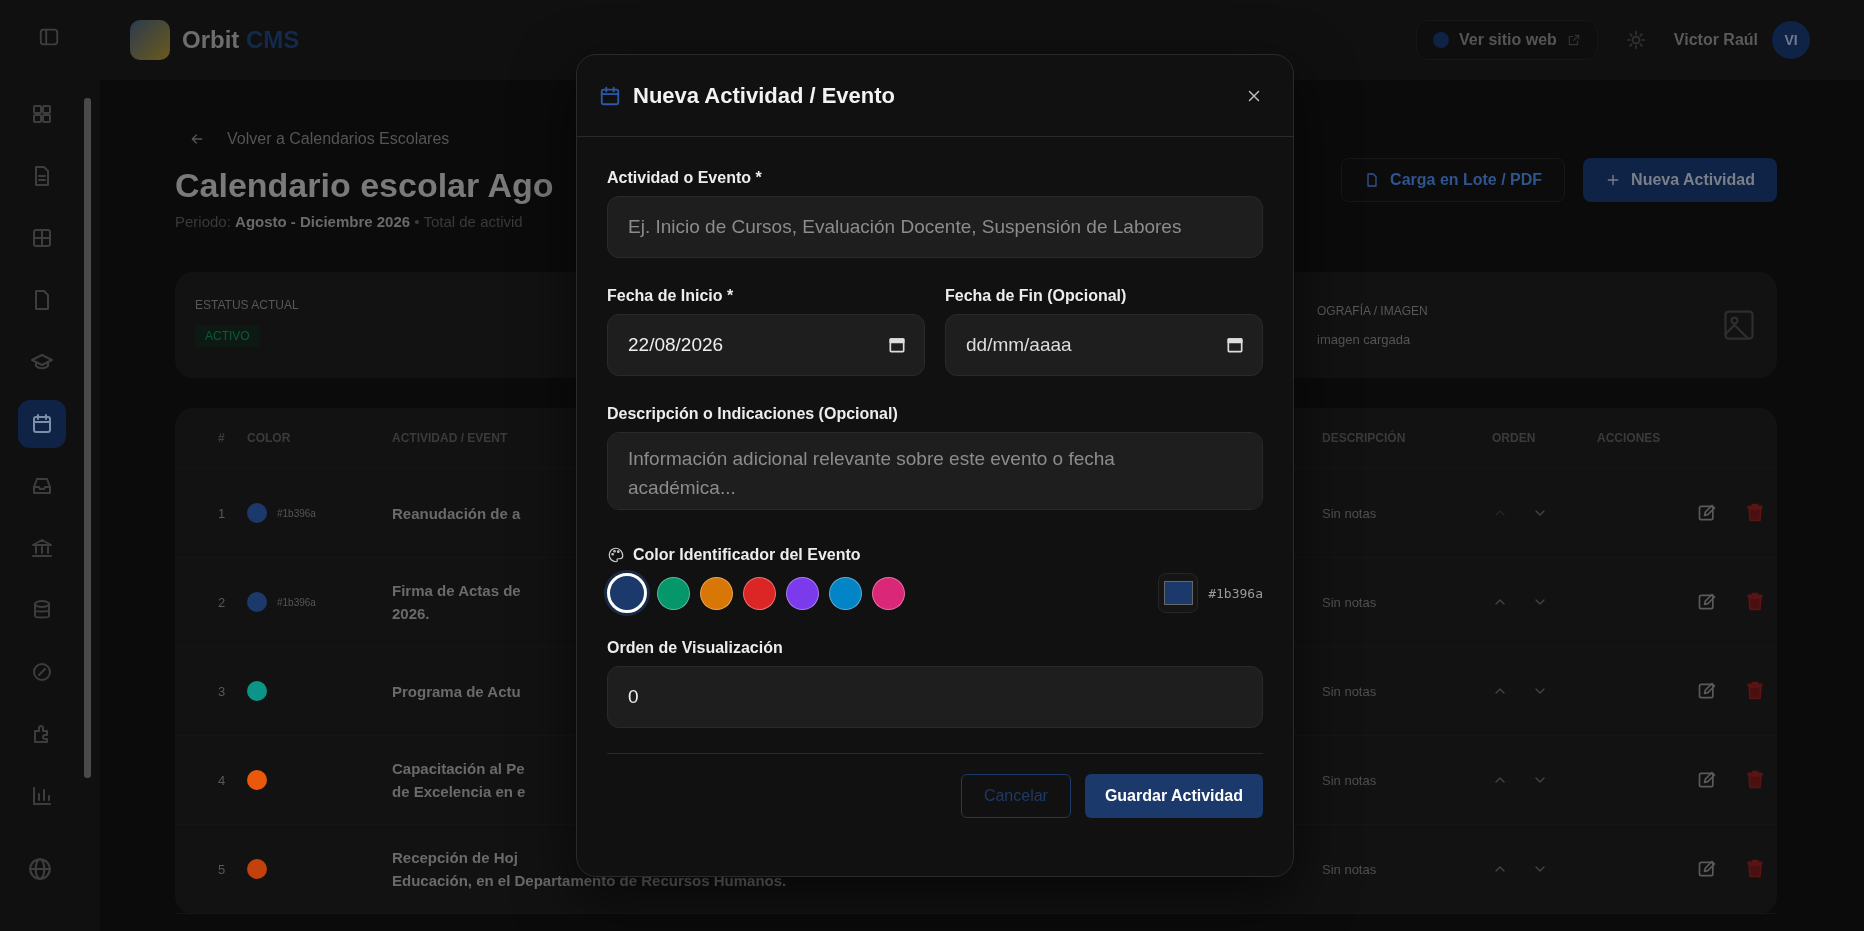 Image resolution: width=1864 pixels, height=931 pixels. I want to click on sidebar-toggle-icon, so click(49, 37).